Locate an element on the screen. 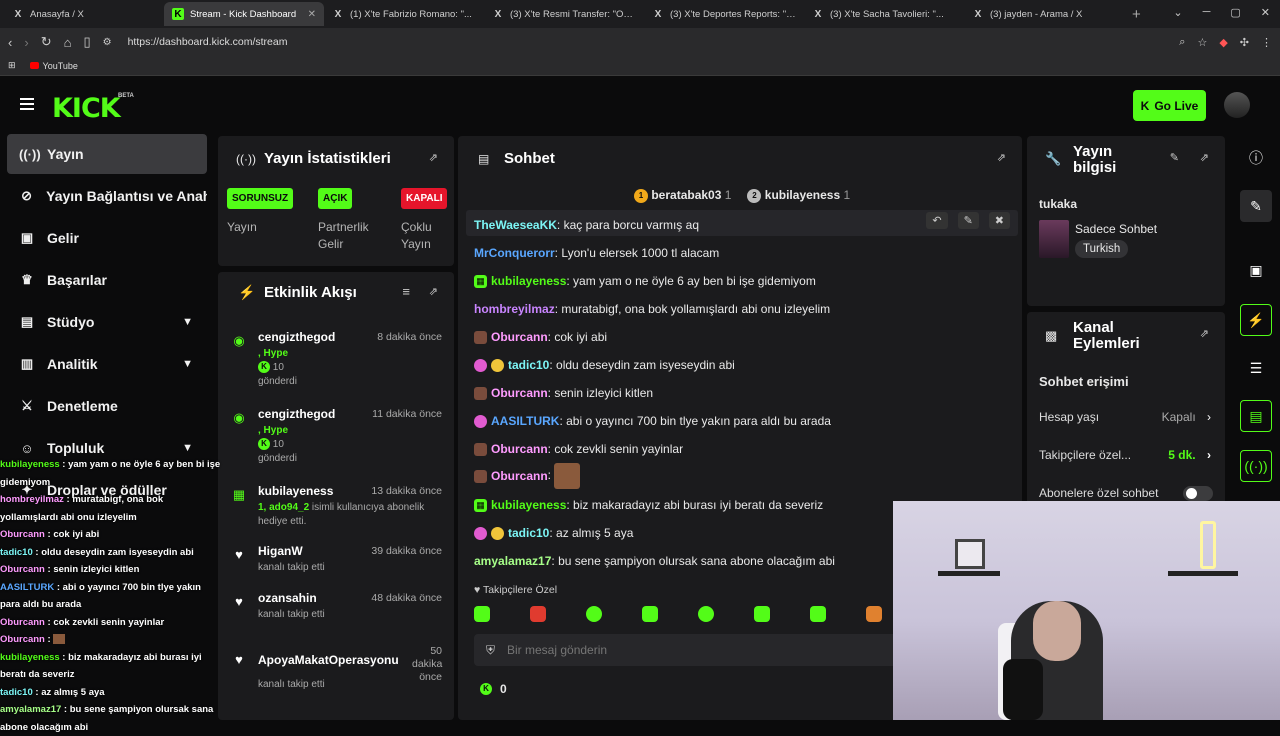 Image resolution: width=1280 pixels, height=736 pixels. sidebar-item-stream-key: ⊘Yayın Bağlantısı ve Anahtar is located at coordinates (107, 196).